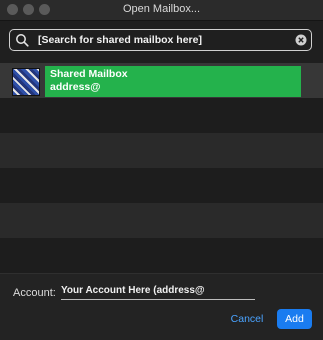  What do you see at coordinates (173, 81) in the screenshot?
I see `selected-mailbox-highlight: Shared Mailbox address@` at bounding box center [173, 81].